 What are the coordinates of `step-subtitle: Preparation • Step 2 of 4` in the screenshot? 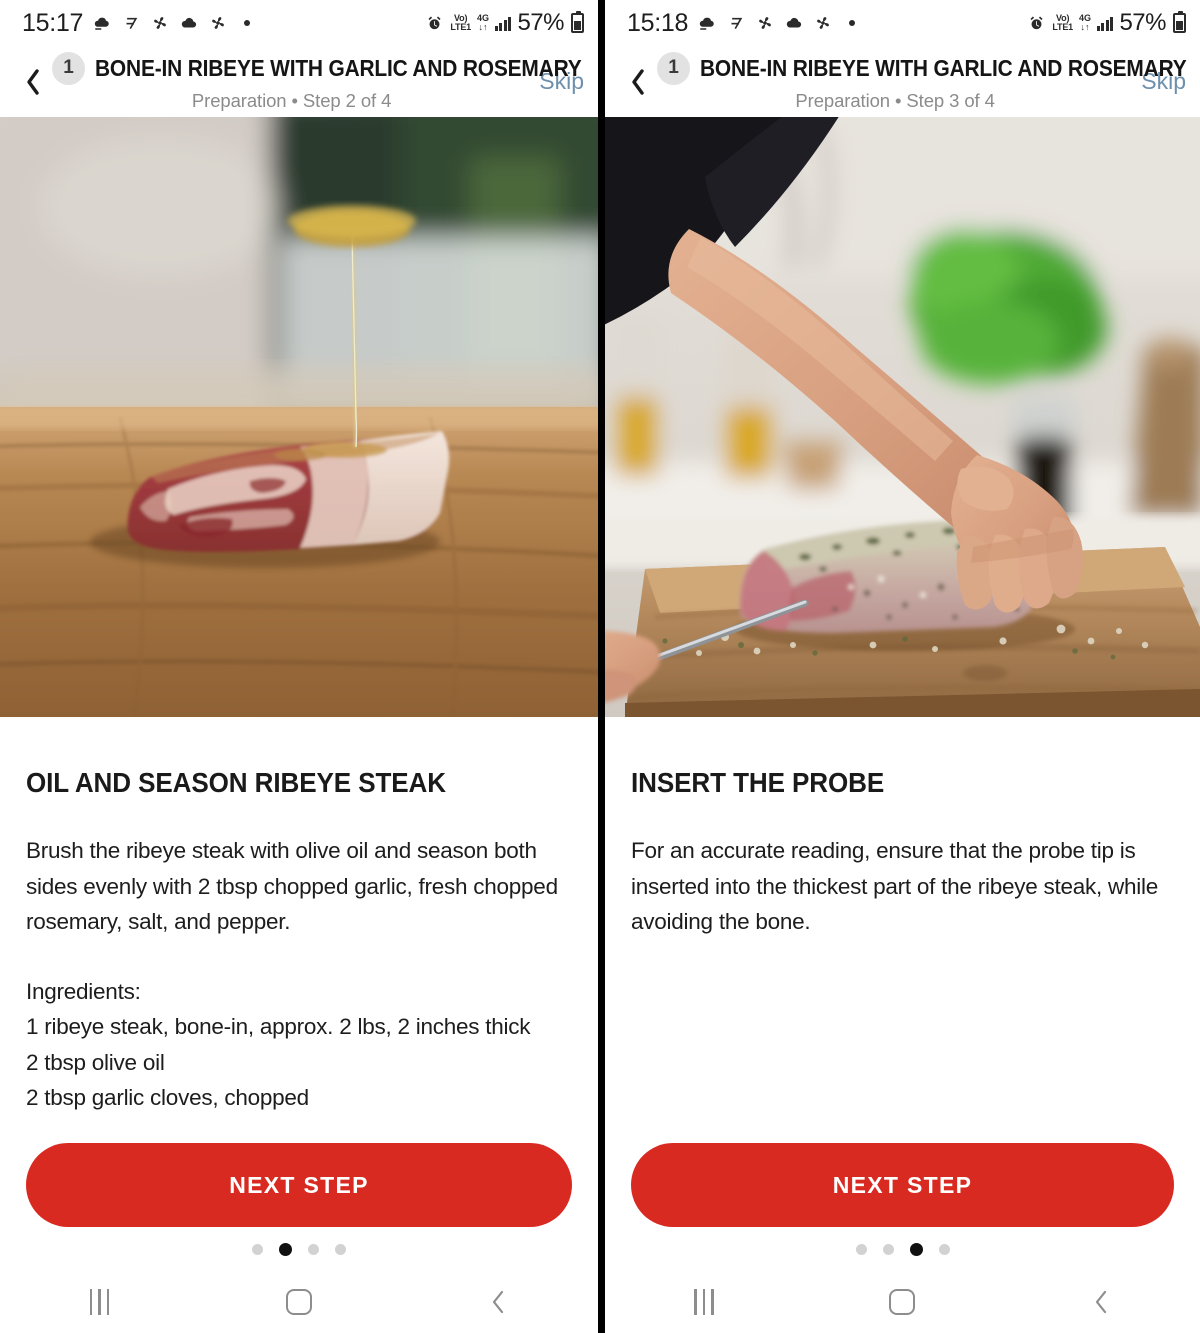 It's located at (291, 100).